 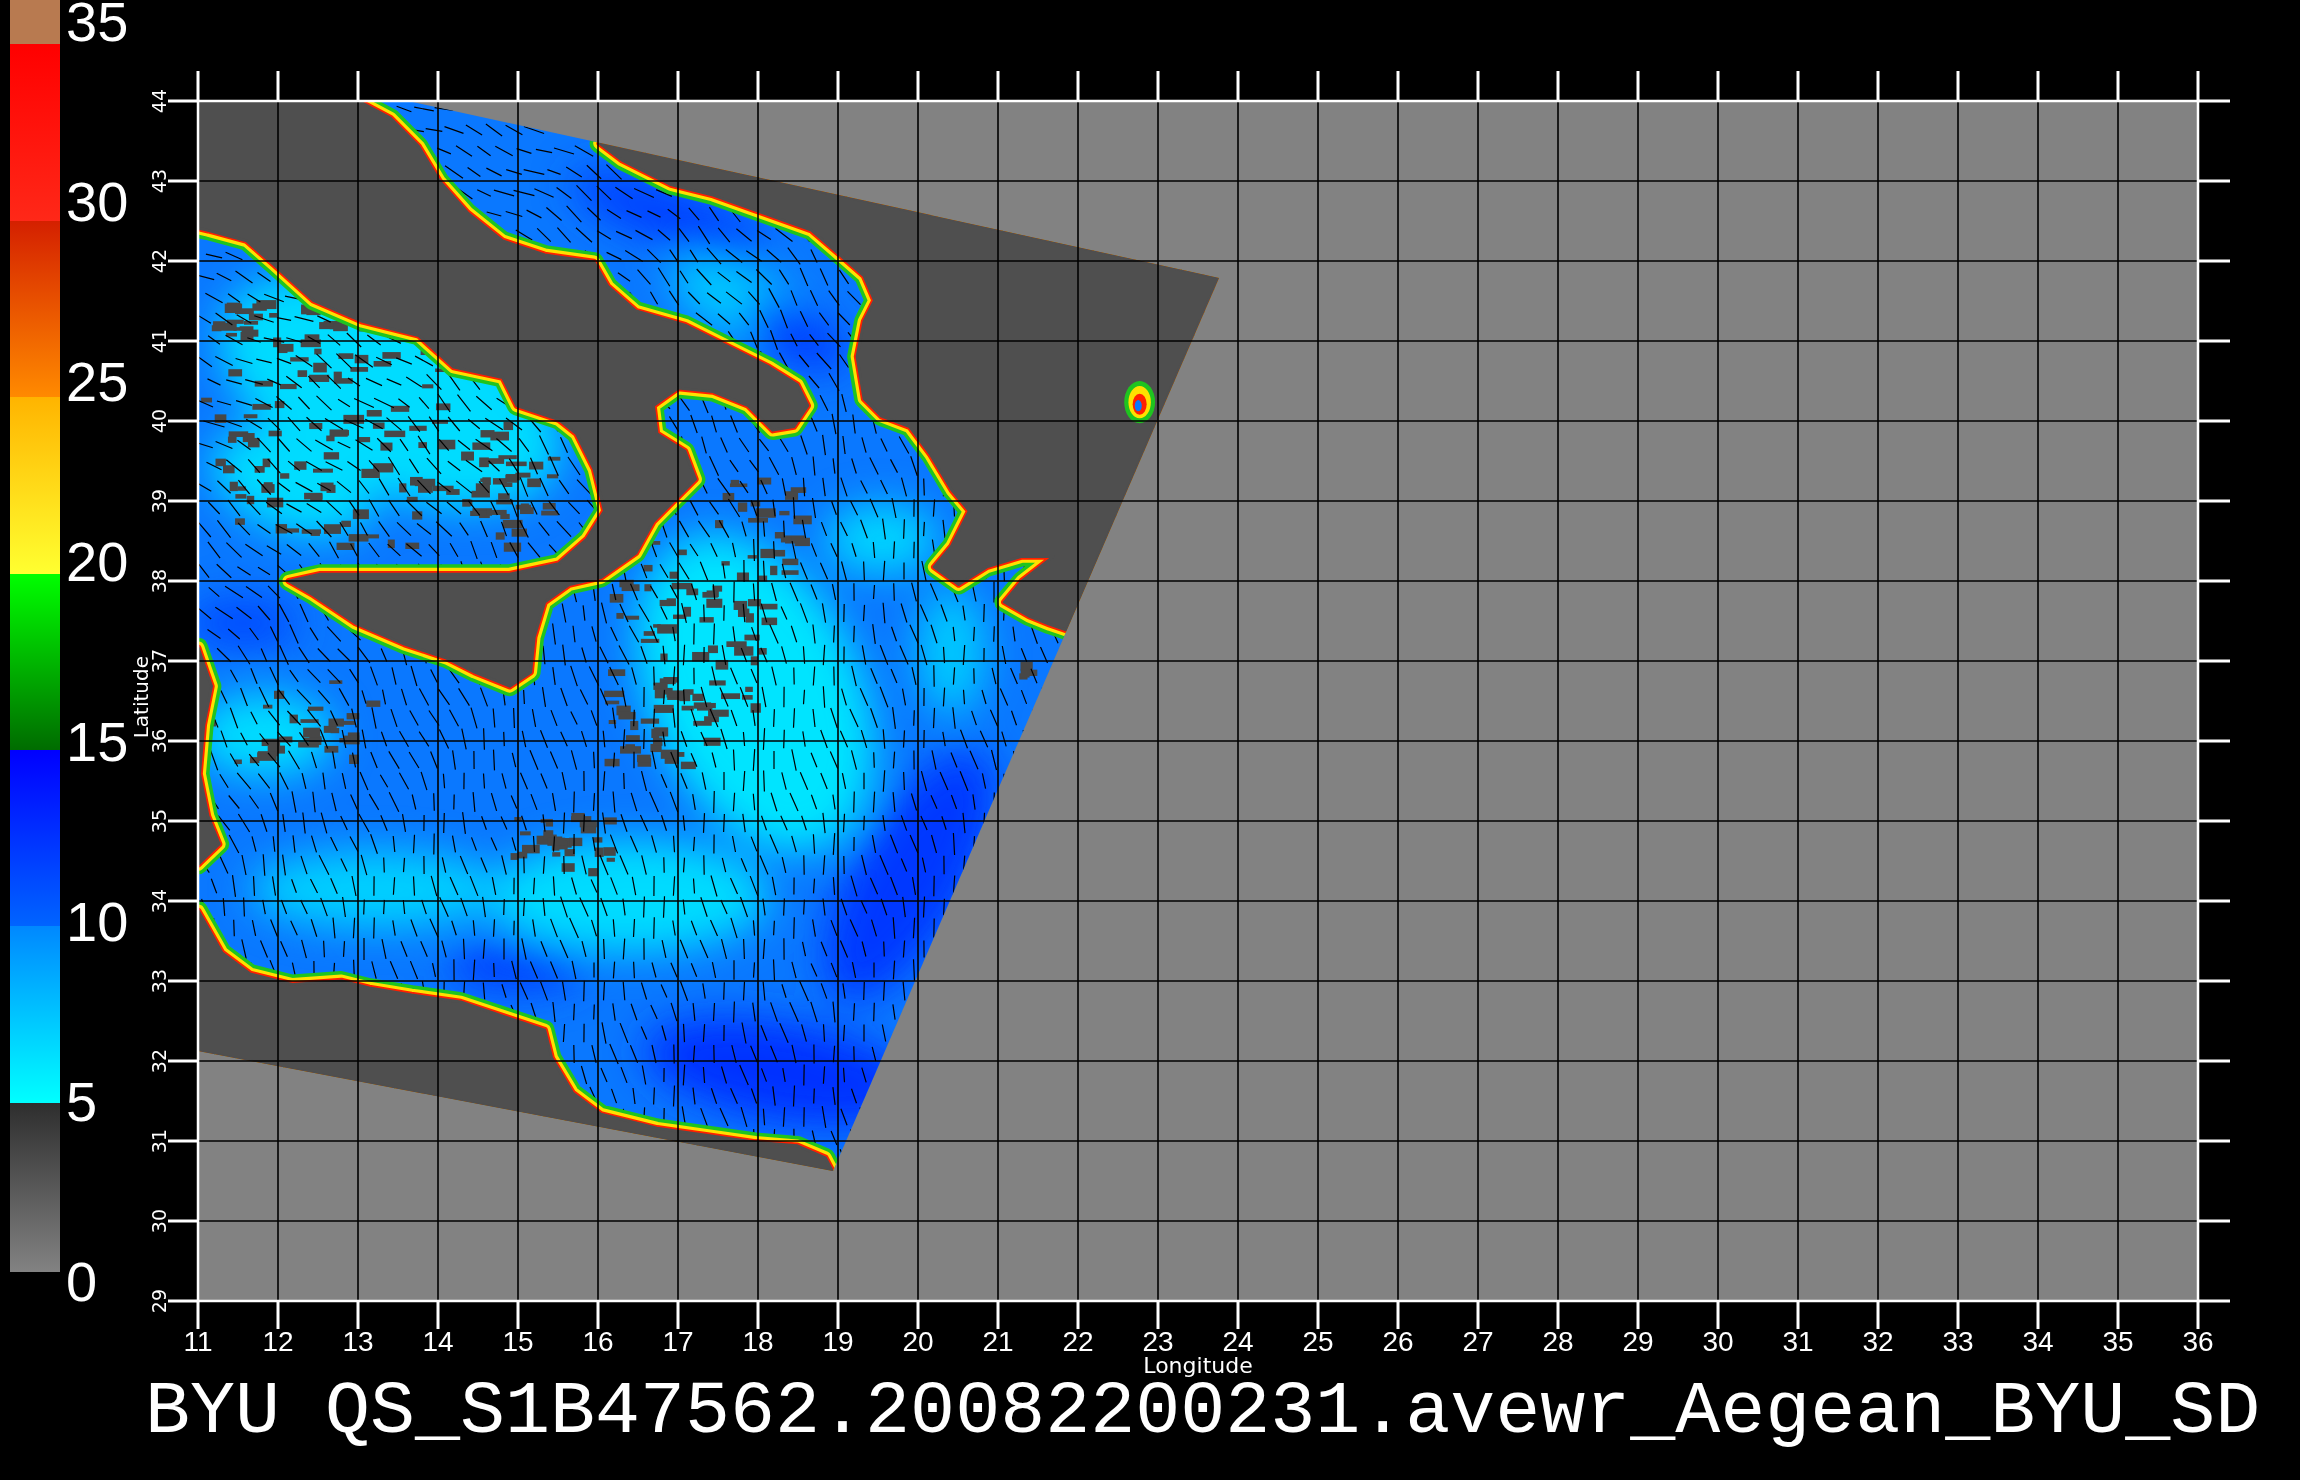 I want to click on latitude-tick-label: 41, so click(x=159, y=341).